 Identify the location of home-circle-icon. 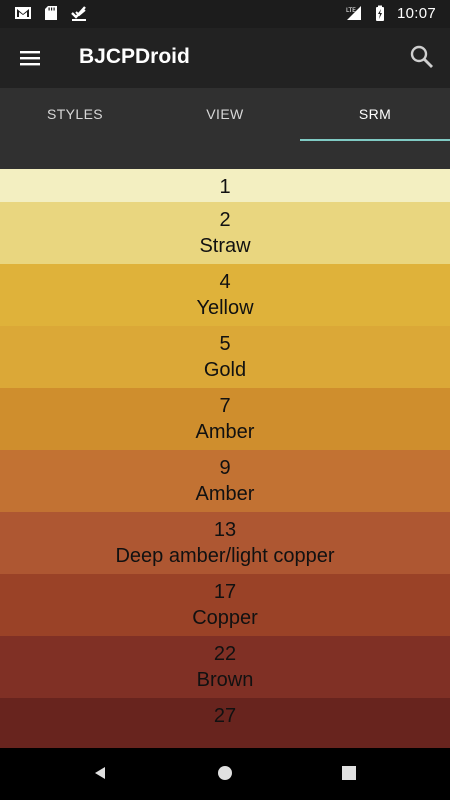
(225, 773).